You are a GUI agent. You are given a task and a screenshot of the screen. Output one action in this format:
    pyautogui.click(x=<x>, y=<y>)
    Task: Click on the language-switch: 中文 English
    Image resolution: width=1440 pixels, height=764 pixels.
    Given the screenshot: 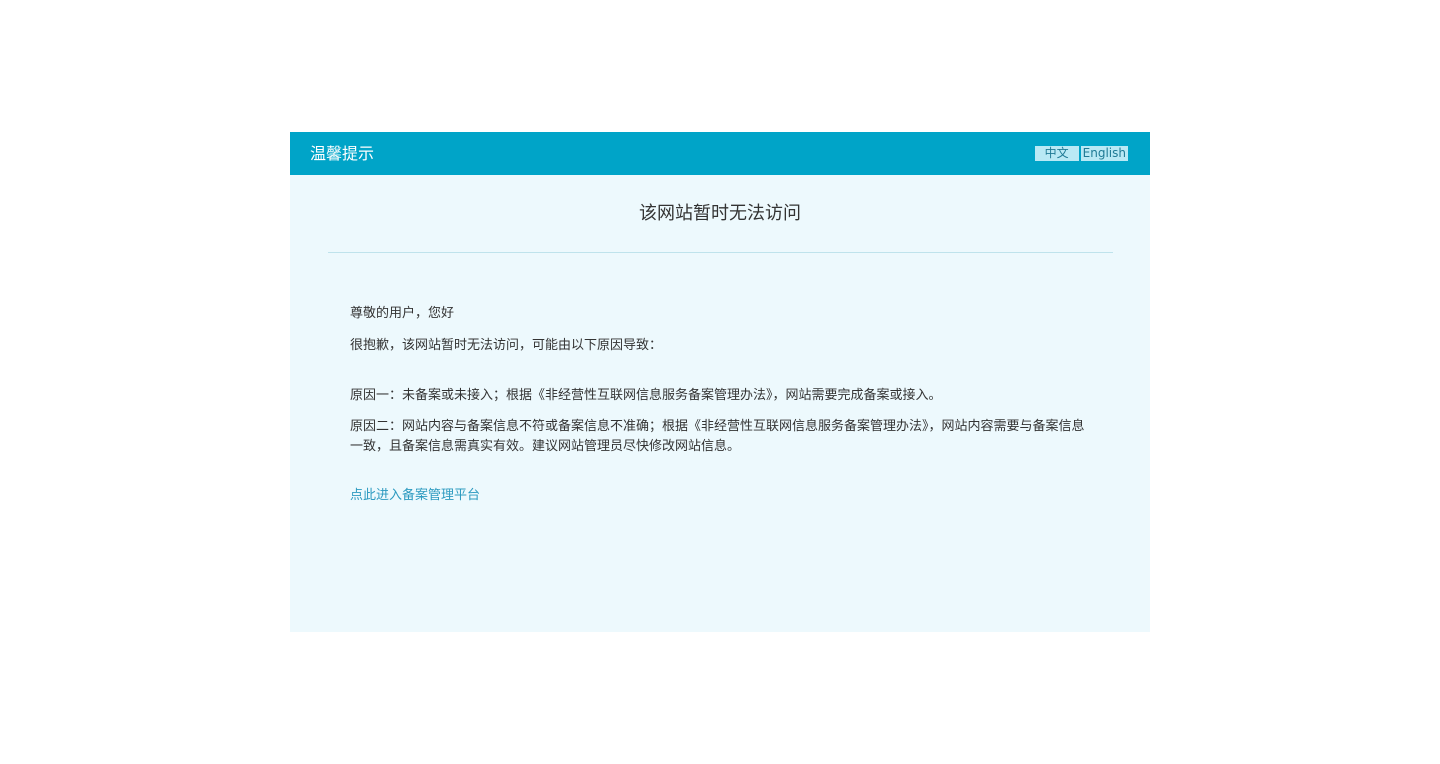 What is the action you would take?
    pyautogui.click(x=1081, y=153)
    